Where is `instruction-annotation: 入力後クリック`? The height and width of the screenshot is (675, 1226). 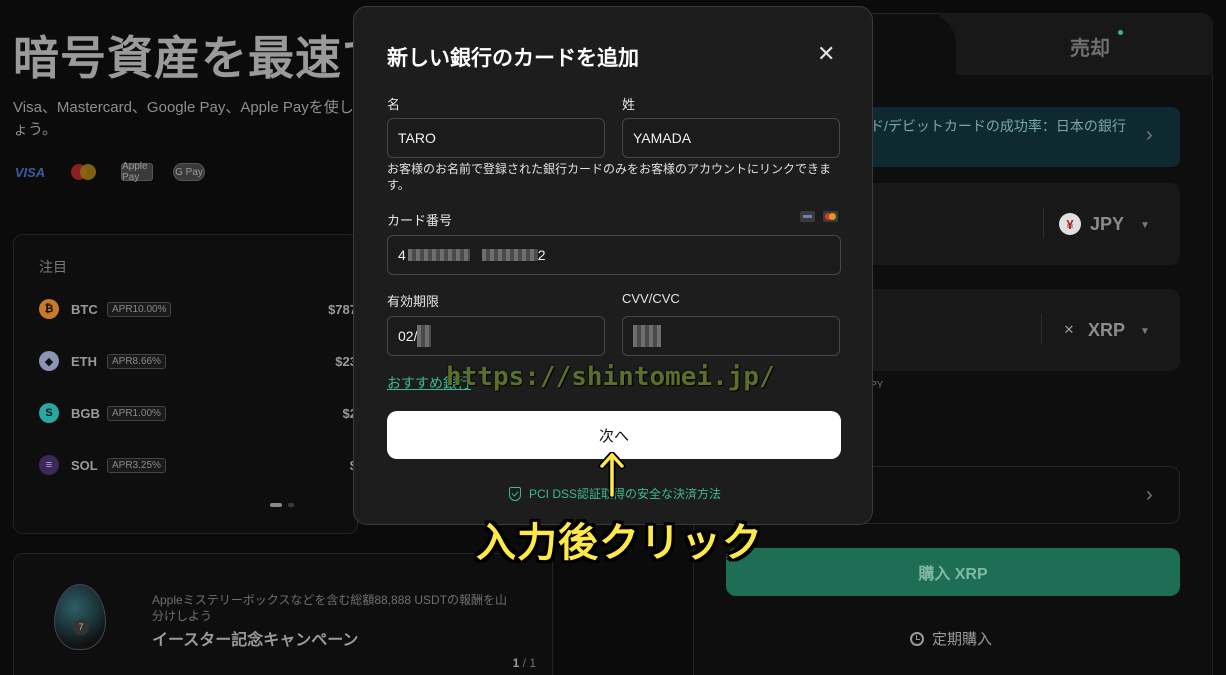 instruction-annotation: 入力後クリック is located at coordinates (619, 543).